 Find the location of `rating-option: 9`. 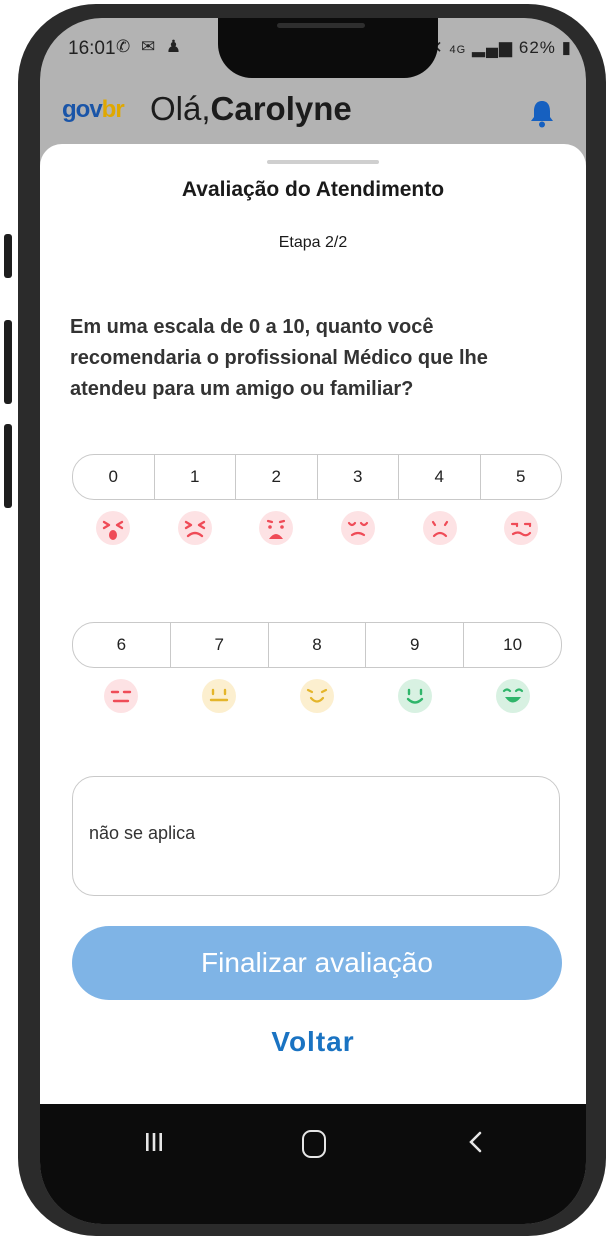

rating-option: 9 is located at coordinates (414, 645).